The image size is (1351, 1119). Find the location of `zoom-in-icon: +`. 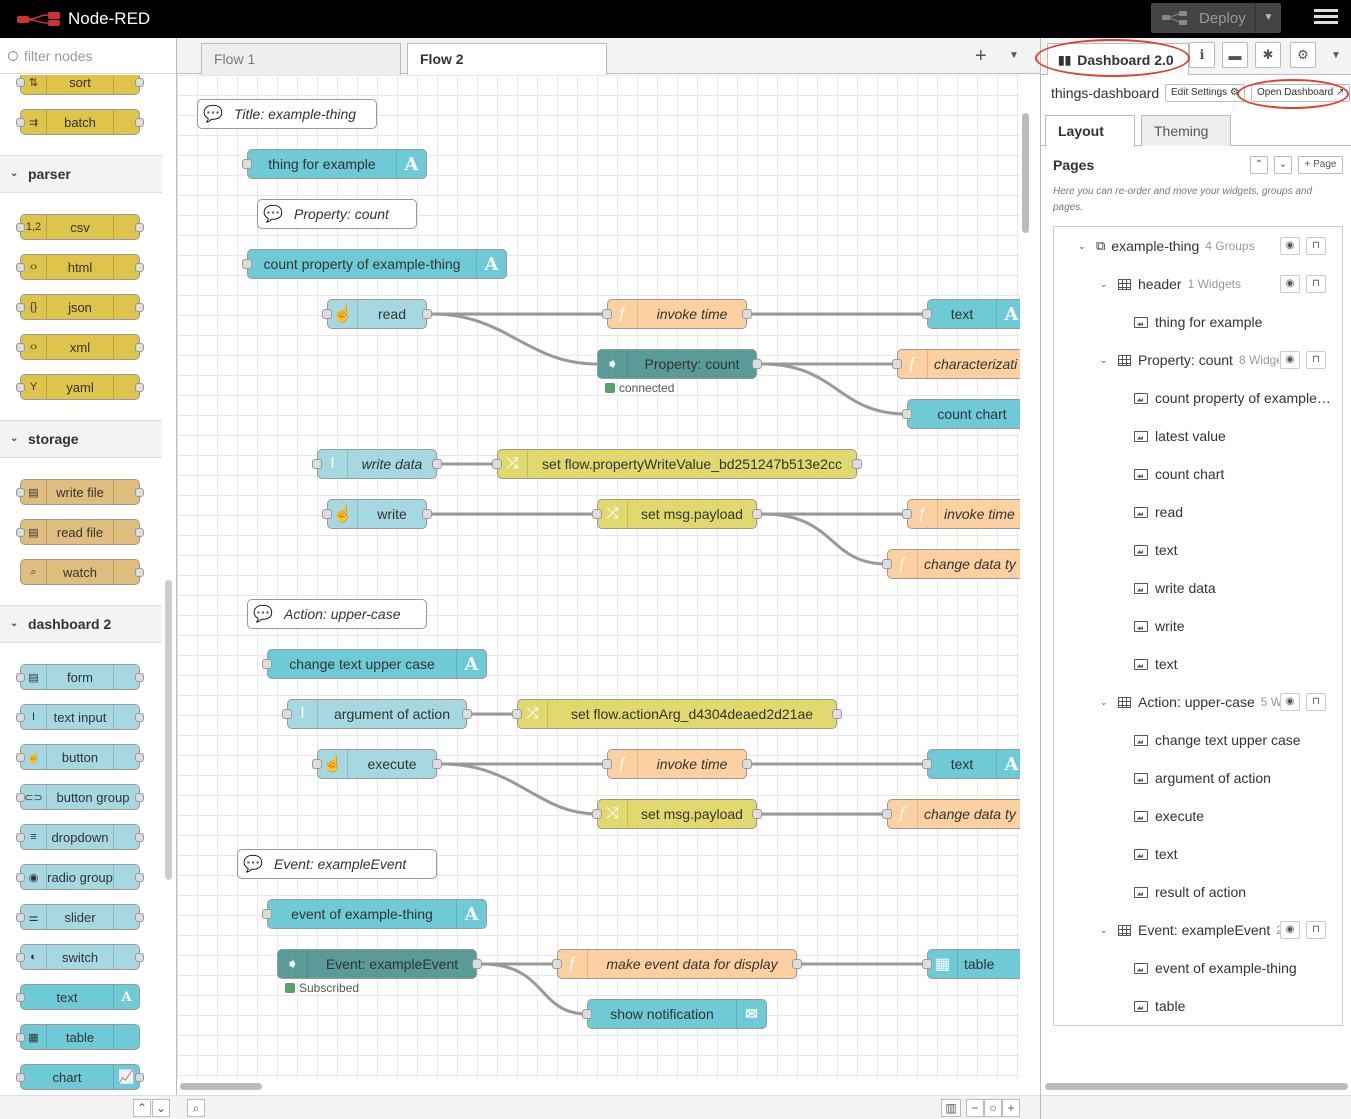

zoom-in-icon: + is located at coordinates (1011, 1108).